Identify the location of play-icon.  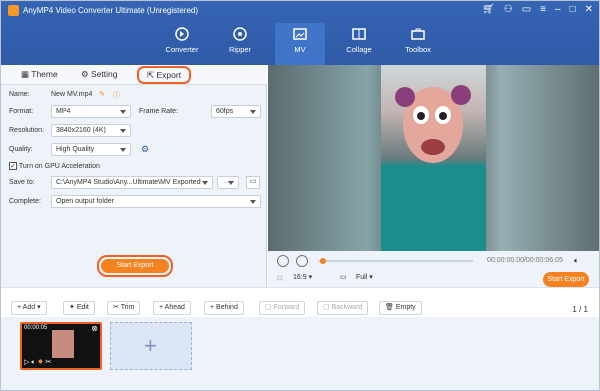
(283, 261).